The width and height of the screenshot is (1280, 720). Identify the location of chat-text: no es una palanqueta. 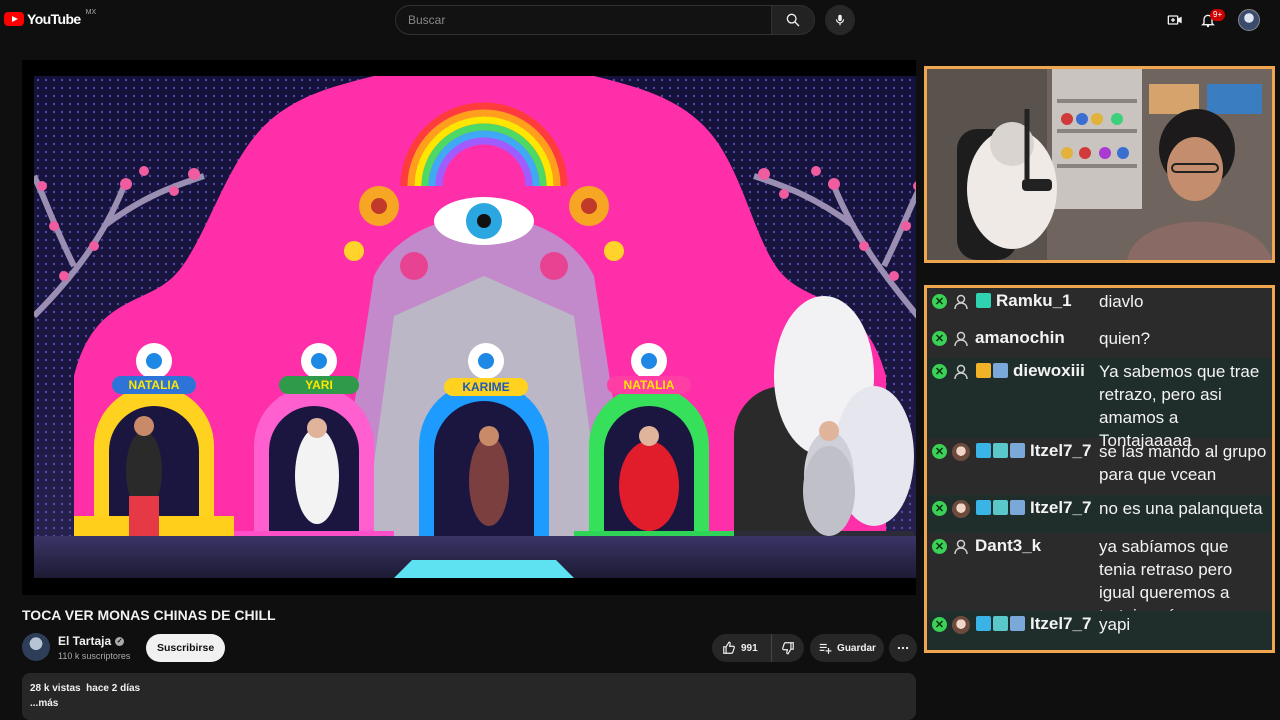
(1181, 508).